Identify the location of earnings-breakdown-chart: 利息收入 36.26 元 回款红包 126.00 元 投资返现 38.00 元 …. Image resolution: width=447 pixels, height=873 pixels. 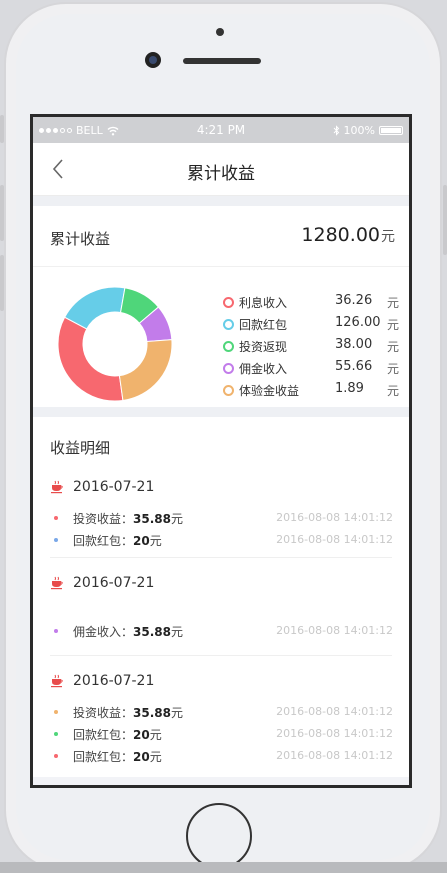
(221, 337).